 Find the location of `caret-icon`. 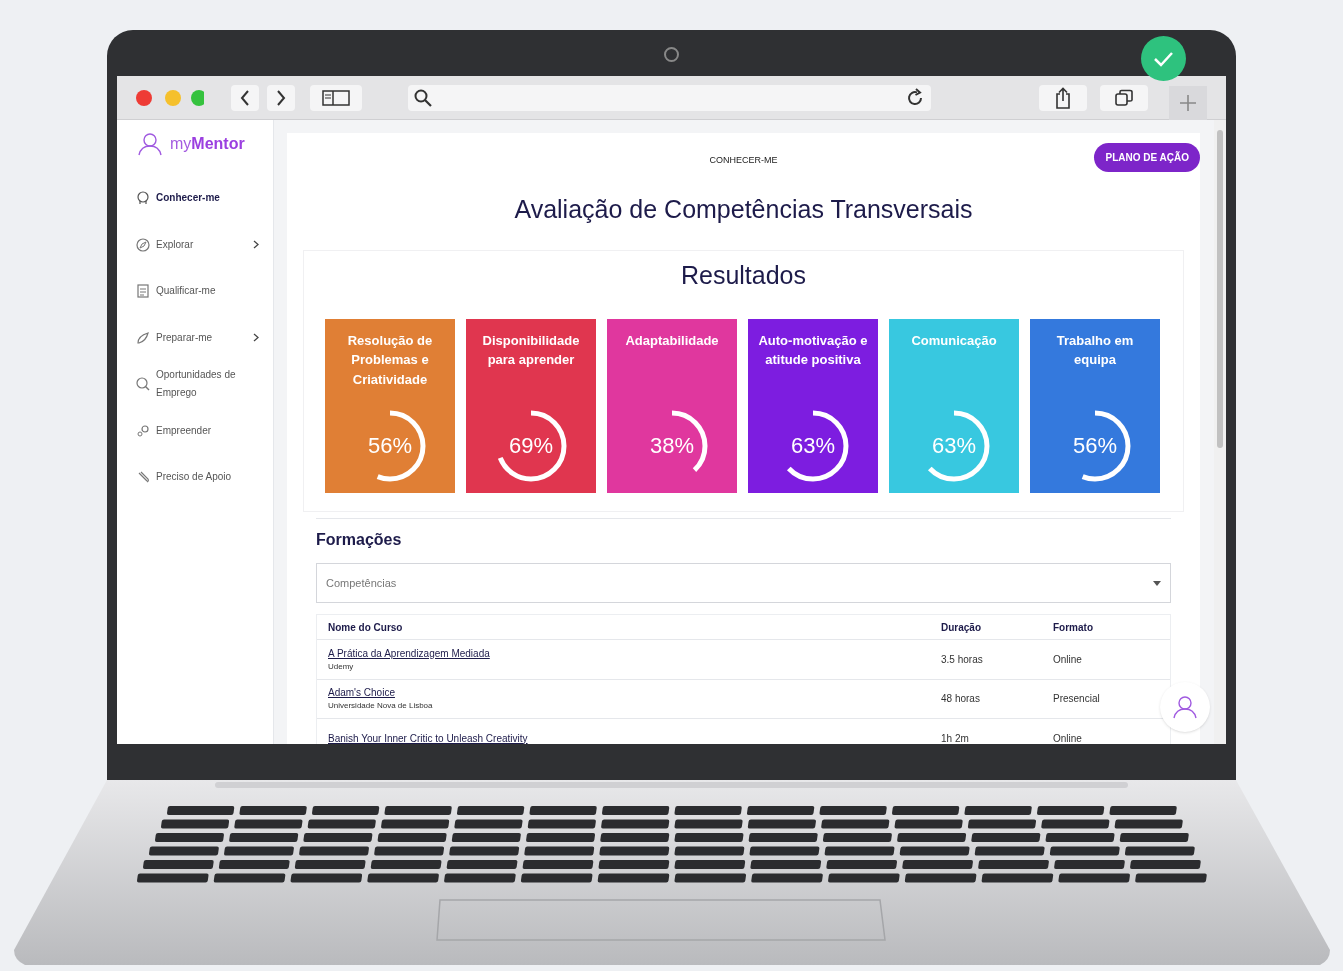

caret-icon is located at coordinates (1157, 583).